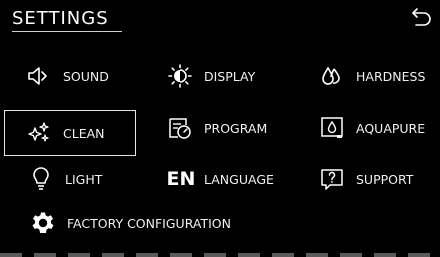 This screenshot has height=257, width=440. What do you see at coordinates (230, 76) in the screenshot?
I see `display-label: DISPLAY` at bounding box center [230, 76].